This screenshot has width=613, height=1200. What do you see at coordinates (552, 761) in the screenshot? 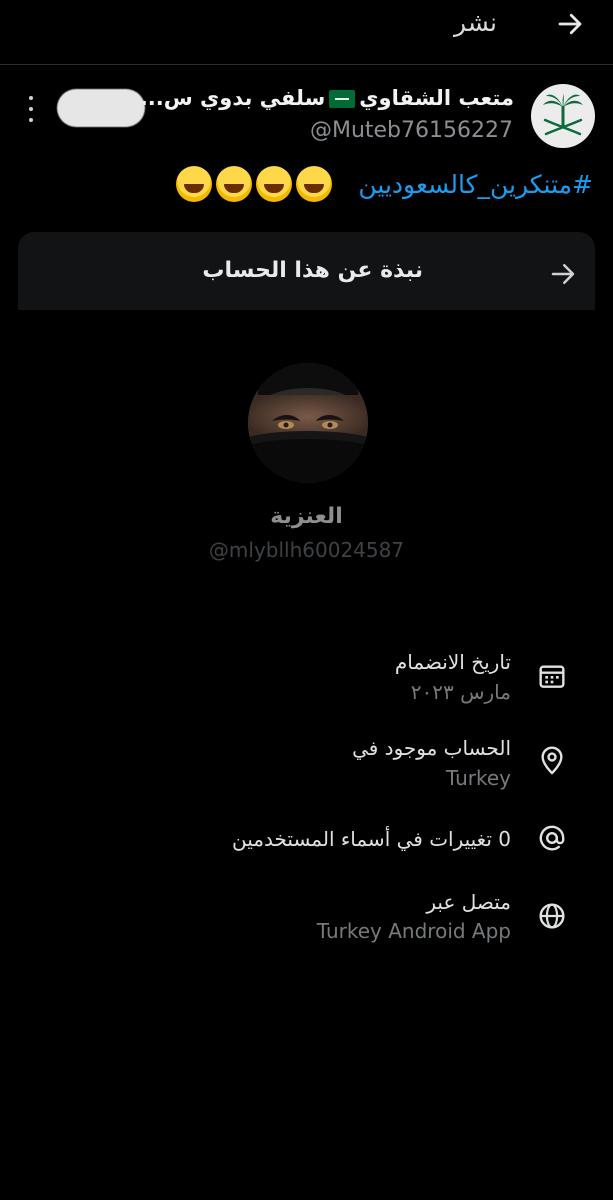
I see `location-pin-icon` at bounding box center [552, 761].